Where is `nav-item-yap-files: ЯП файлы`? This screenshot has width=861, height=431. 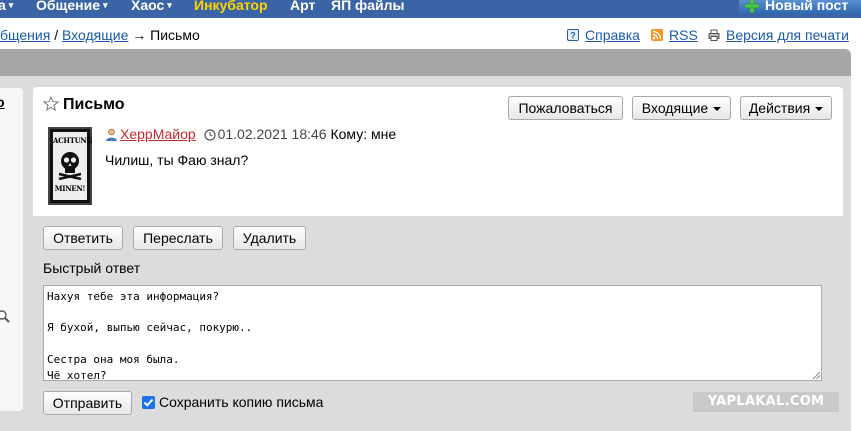
nav-item-yap-files: ЯП файлы is located at coordinates (368, 6).